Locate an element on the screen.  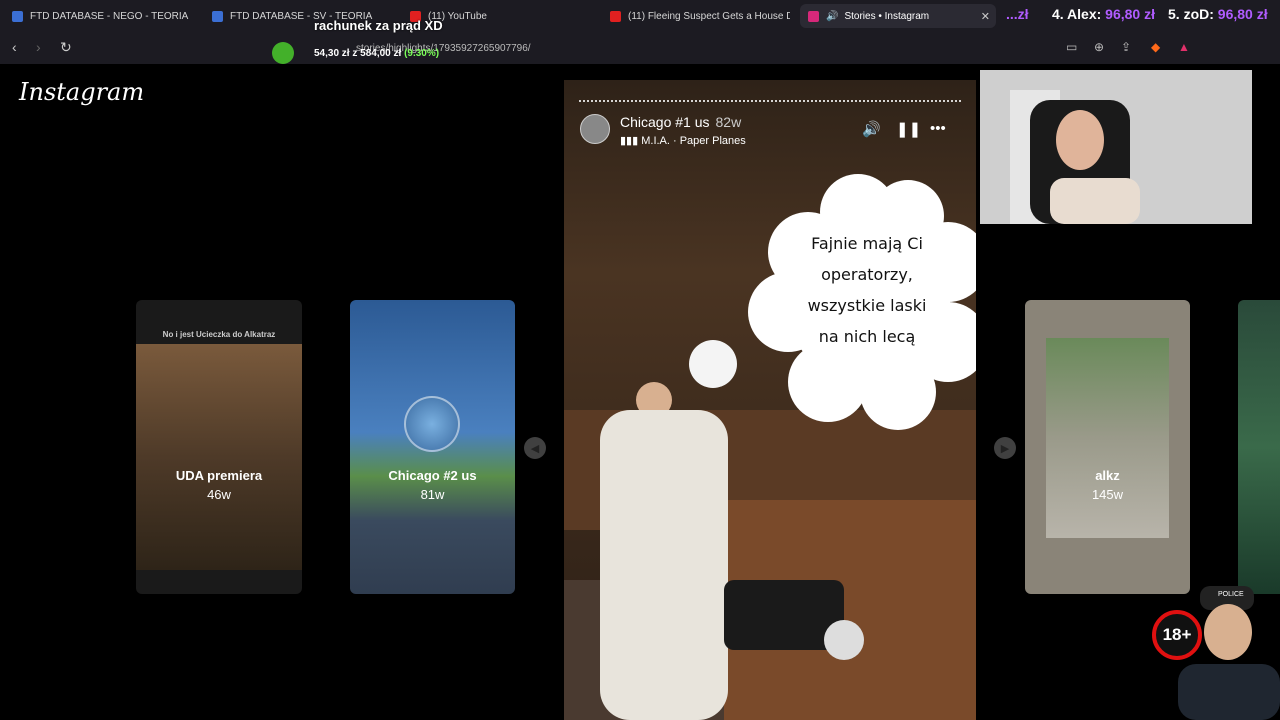
reload-icon: ↻ is located at coordinates (66, 47).